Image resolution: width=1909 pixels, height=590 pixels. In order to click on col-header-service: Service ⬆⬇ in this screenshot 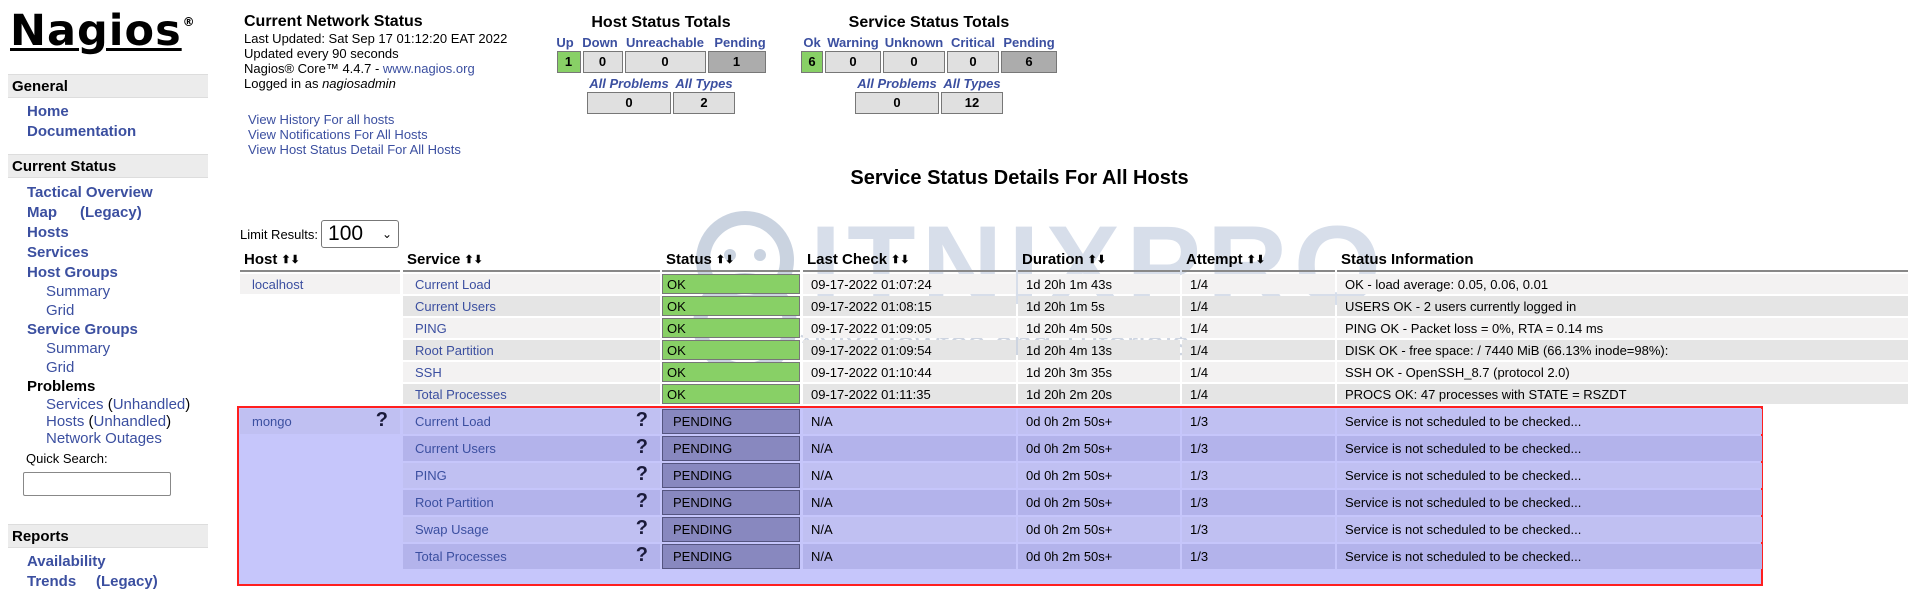, I will do `click(531, 261)`.